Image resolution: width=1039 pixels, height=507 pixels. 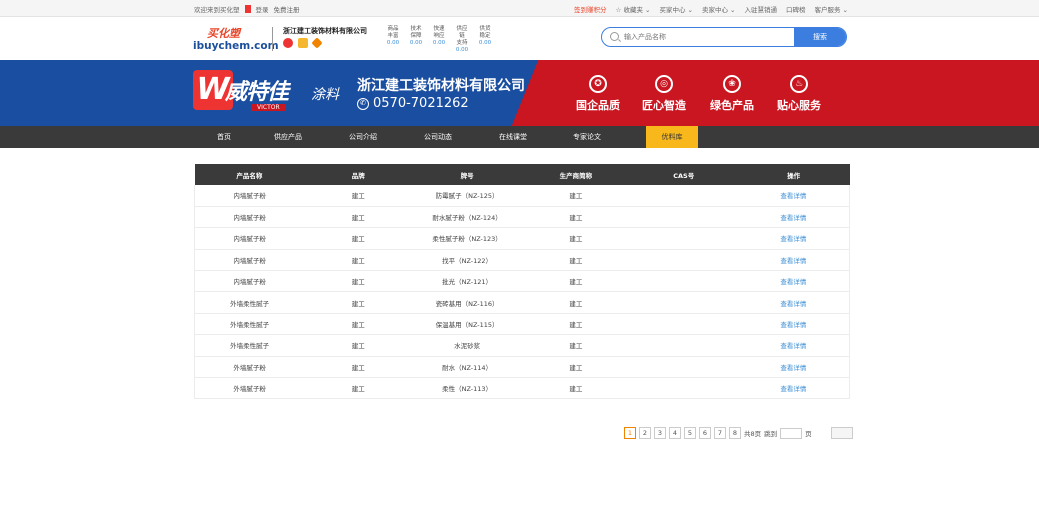 I want to click on table-cell: 批光（NZ-121）, so click(x=467, y=281).